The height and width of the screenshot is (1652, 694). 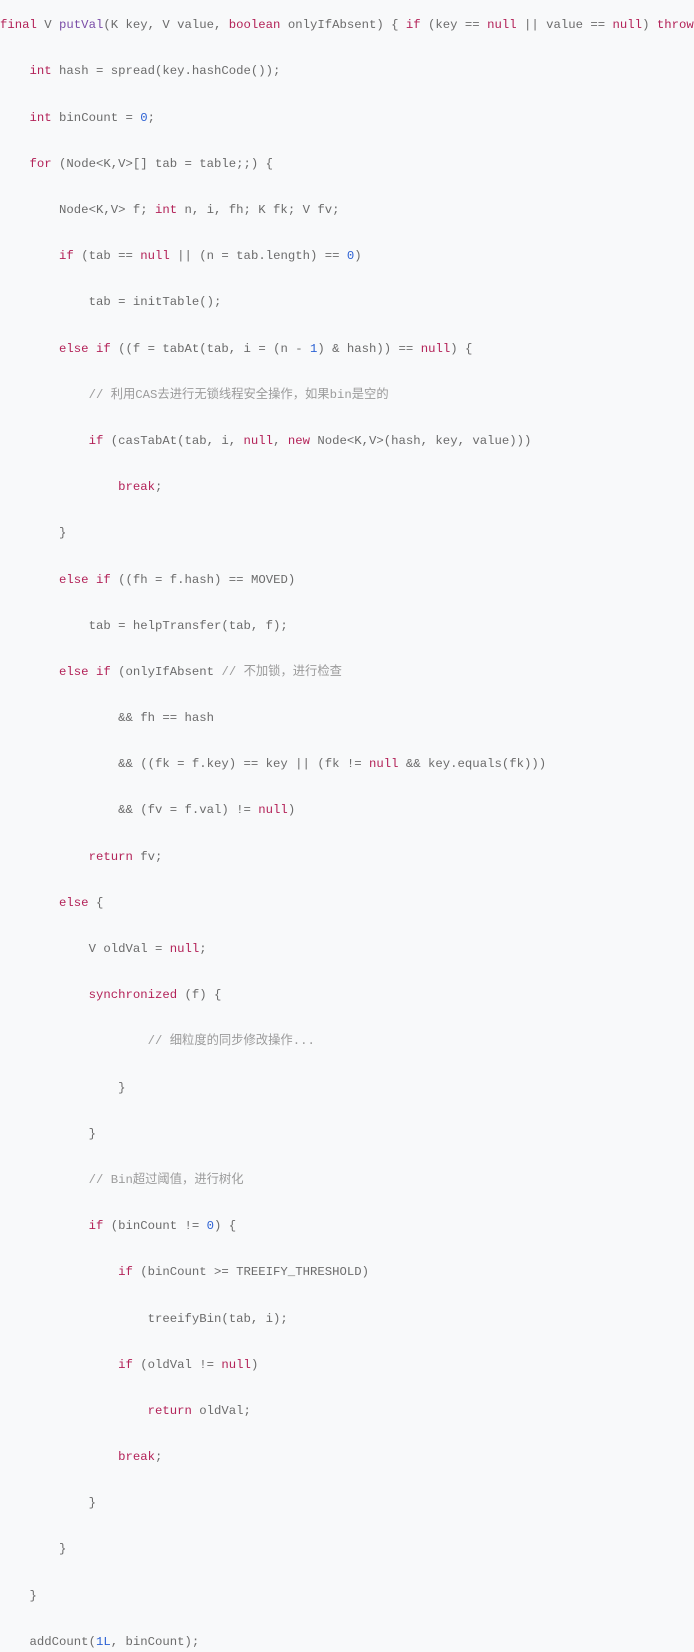 What do you see at coordinates (166, 71) in the screenshot?
I see `code-token-pl: hash = spread(key.hashCode());` at bounding box center [166, 71].